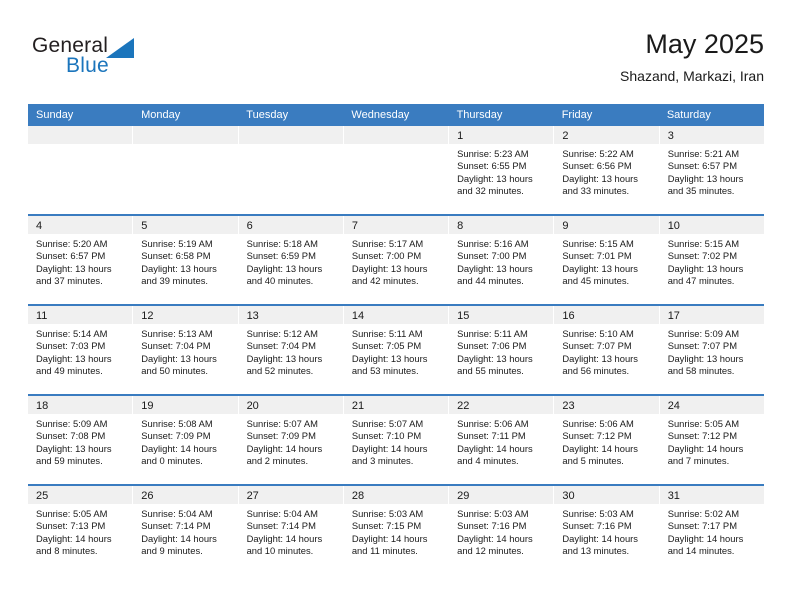 The height and width of the screenshot is (612, 792). What do you see at coordinates (185, 315) in the screenshot?
I see `day-number-band: 12` at bounding box center [185, 315].